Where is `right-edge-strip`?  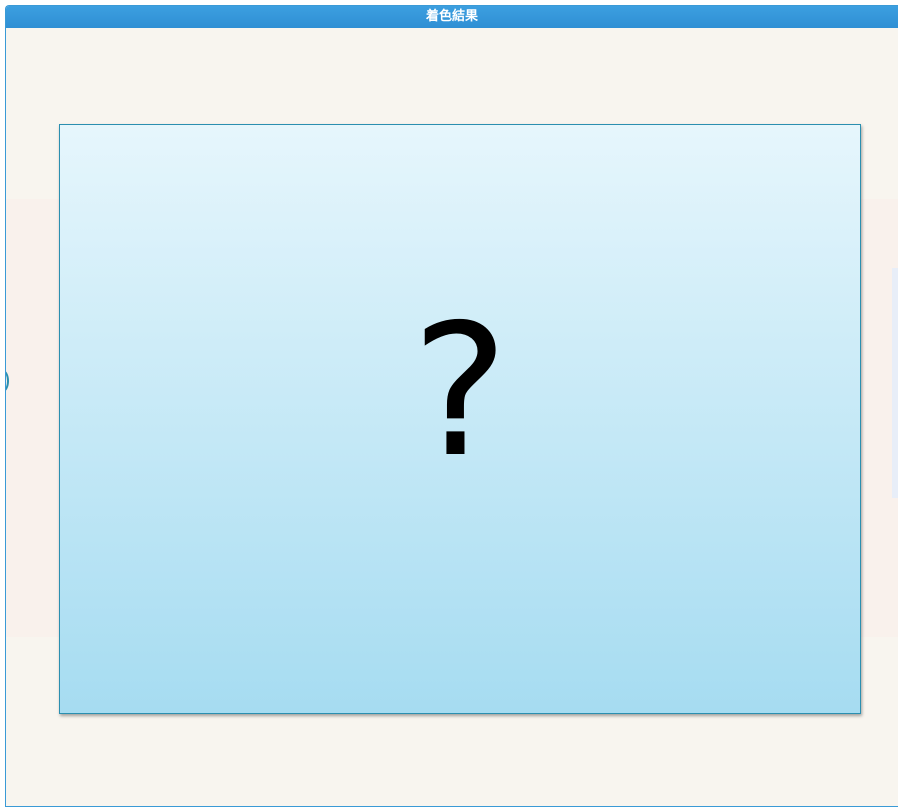
right-edge-strip is located at coordinates (895, 383).